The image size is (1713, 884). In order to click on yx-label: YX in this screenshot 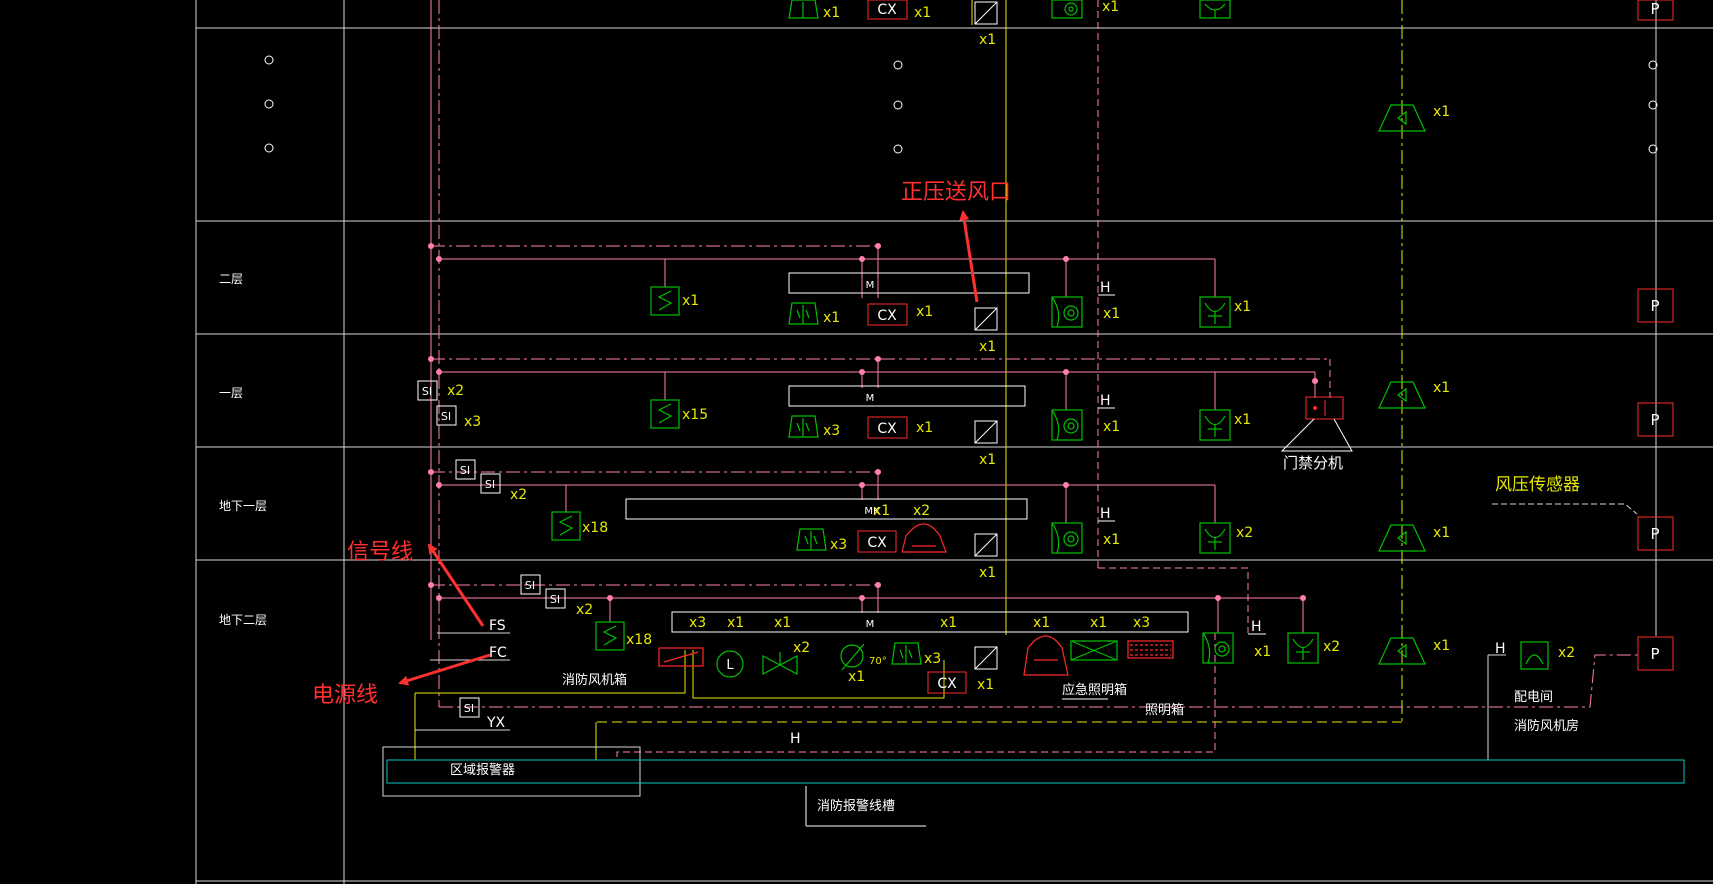, I will do `click(496, 723)`.